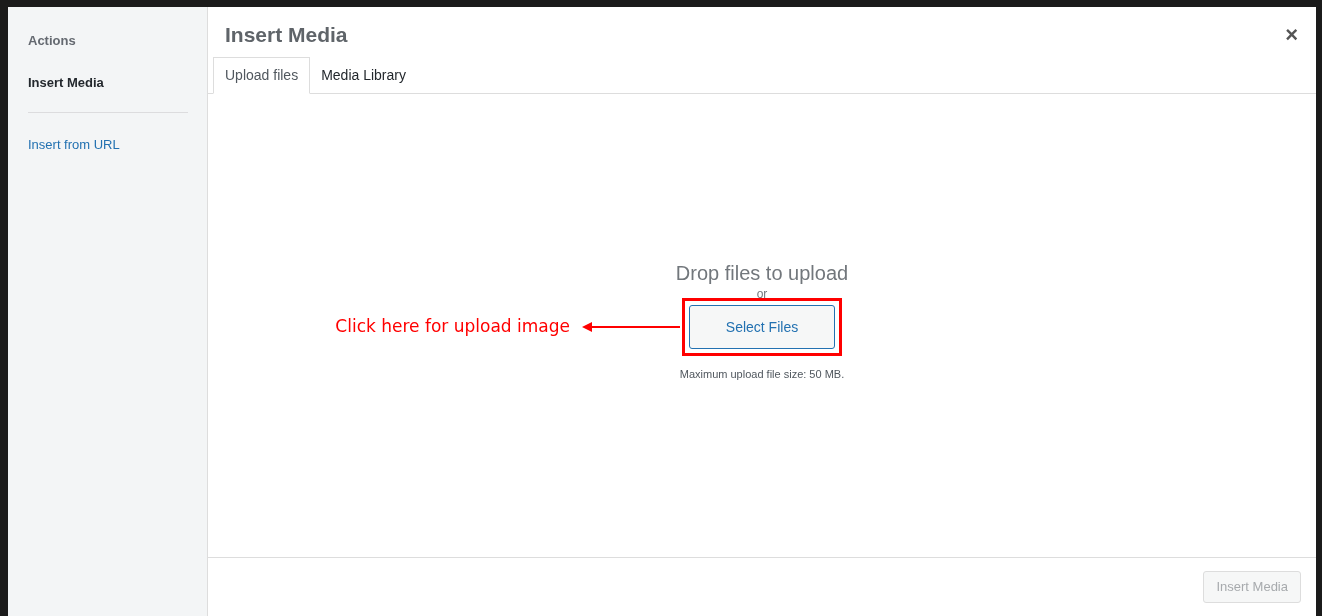 The height and width of the screenshot is (616, 1322). Describe the element at coordinates (363, 75) in the screenshot. I see `tab: Media Library` at that location.